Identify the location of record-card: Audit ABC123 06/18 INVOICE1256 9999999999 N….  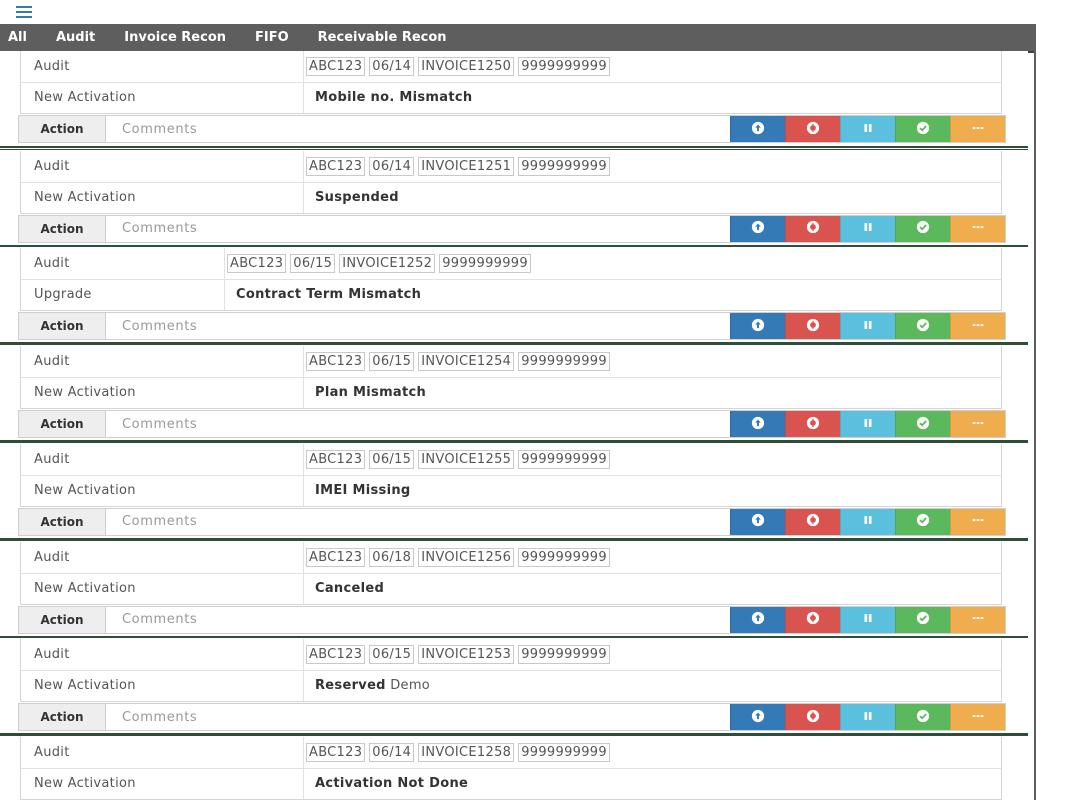
(514, 588).